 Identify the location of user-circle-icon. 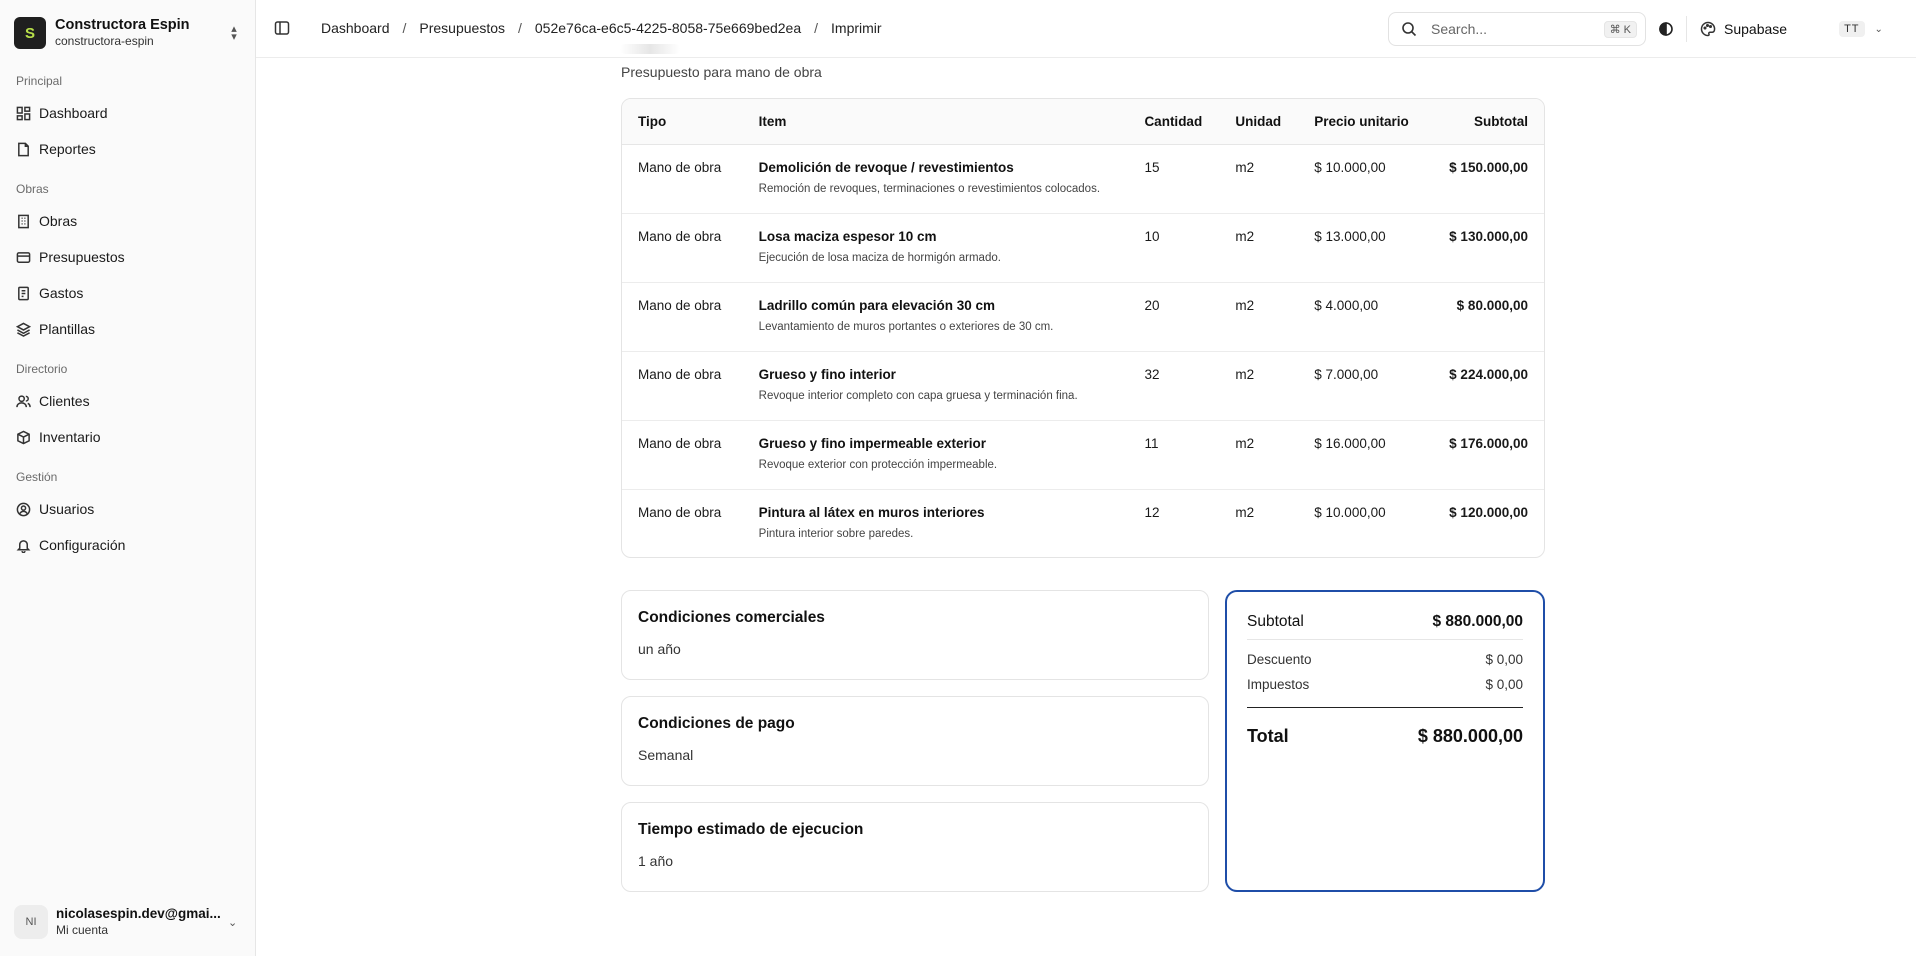
(23, 509).